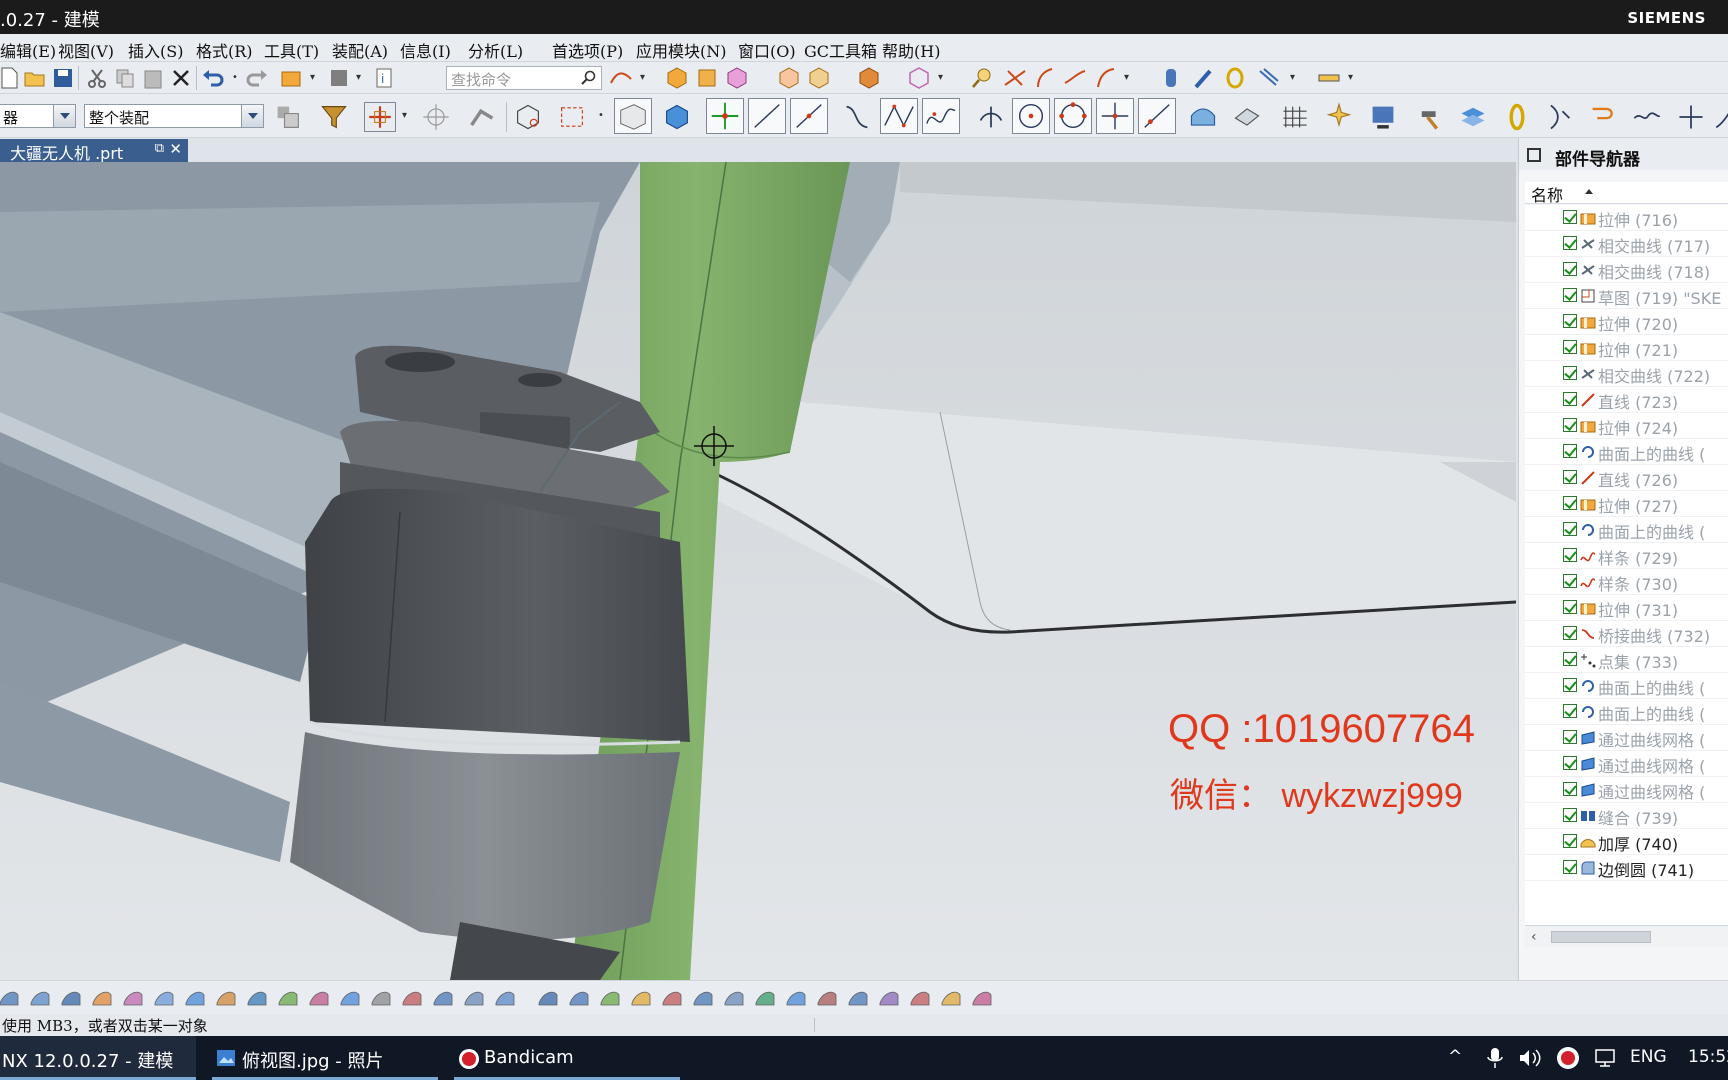  Describe the element at coordinates (621, 78) in the screenshot. I see `curve-tool-icon` at that location.